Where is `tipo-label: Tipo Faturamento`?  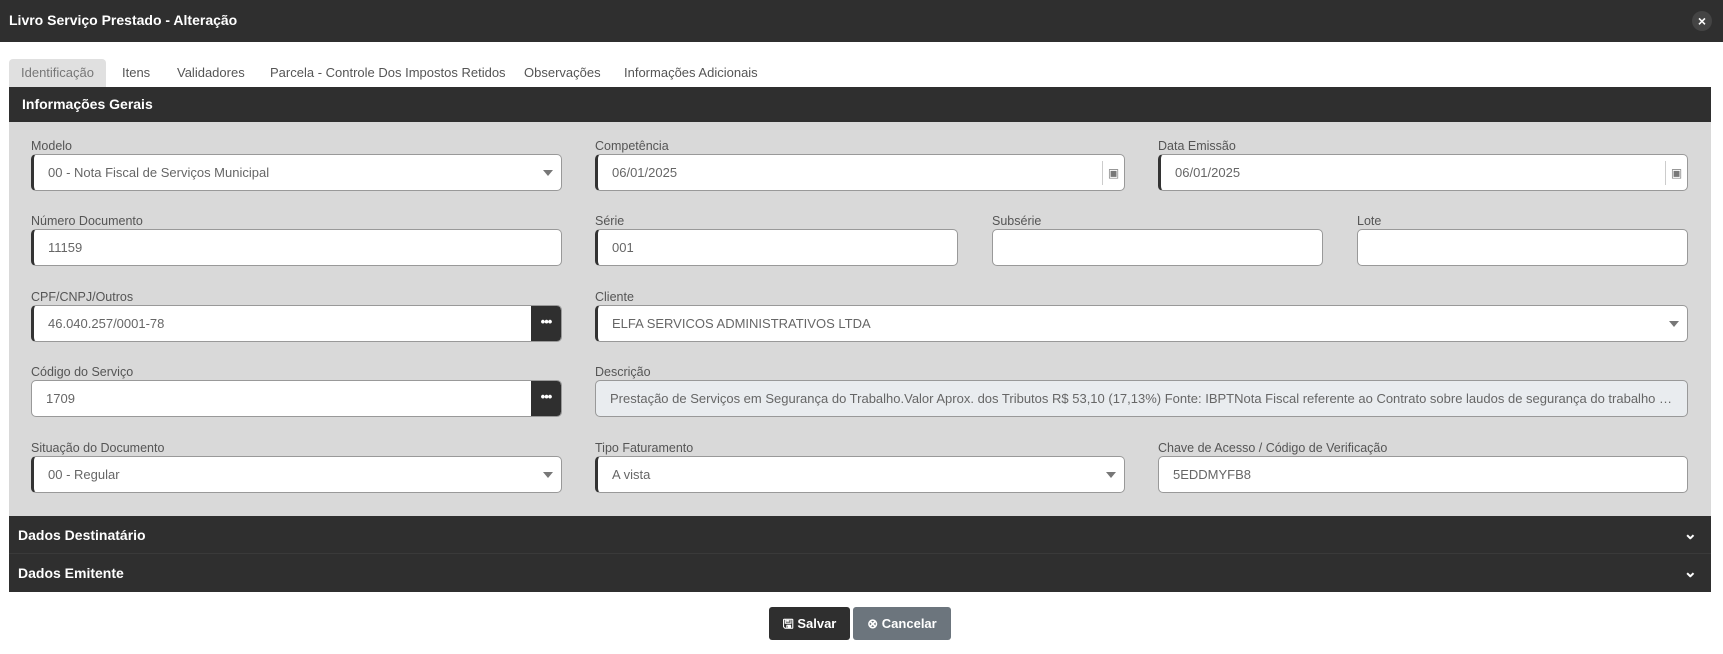
tipo-label: Tipo Faturamento is located at coordinates (644, 448).